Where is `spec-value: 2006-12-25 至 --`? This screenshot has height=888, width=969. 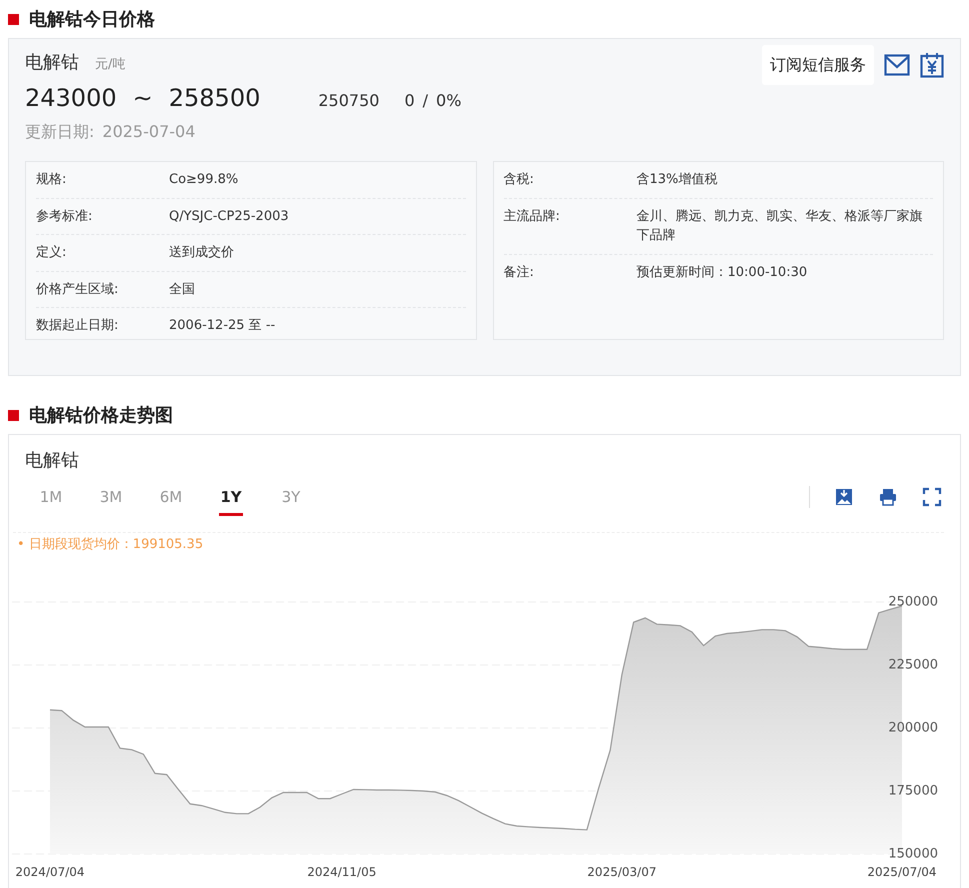
spec-value: 2006-12-25 至 -- is located at coordinates (222, 326).